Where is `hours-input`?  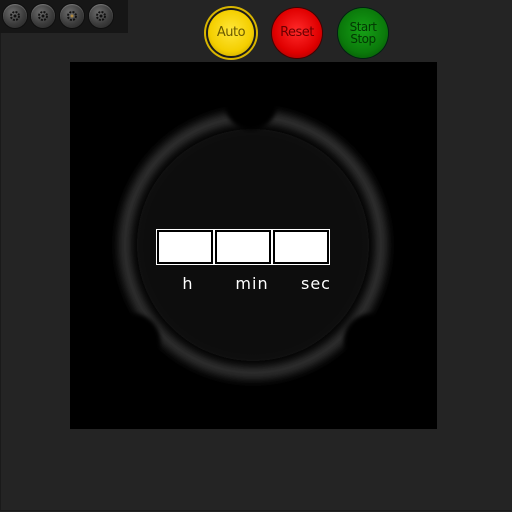
hours-input is located at coordinates (185, 247).